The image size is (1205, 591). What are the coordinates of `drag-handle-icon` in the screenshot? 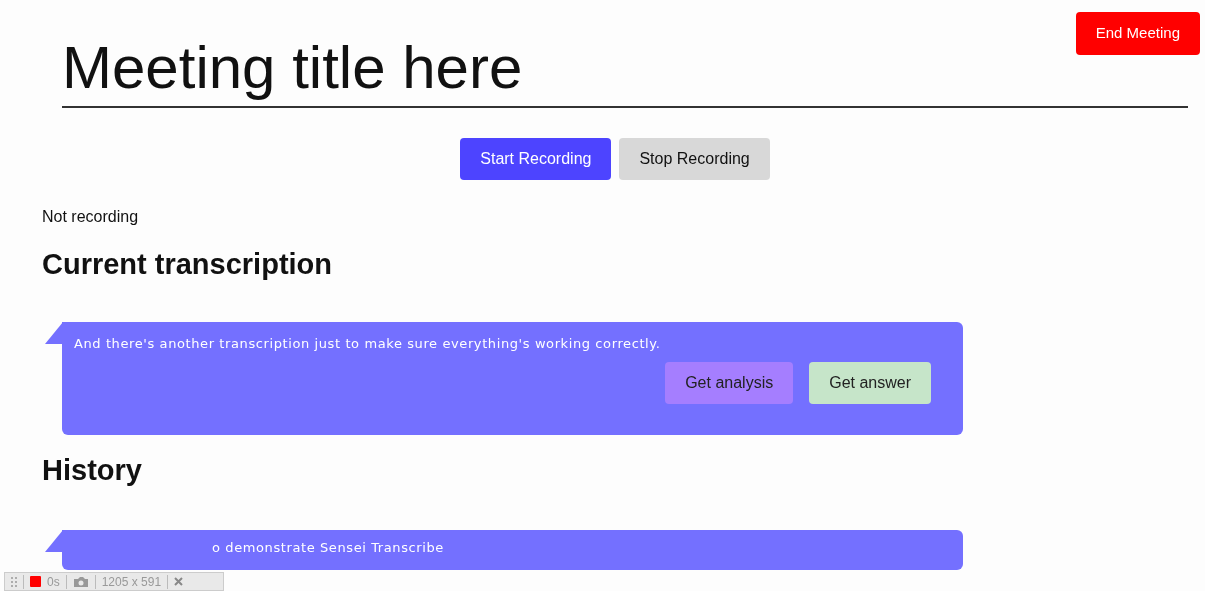 It's located at (14, 581).